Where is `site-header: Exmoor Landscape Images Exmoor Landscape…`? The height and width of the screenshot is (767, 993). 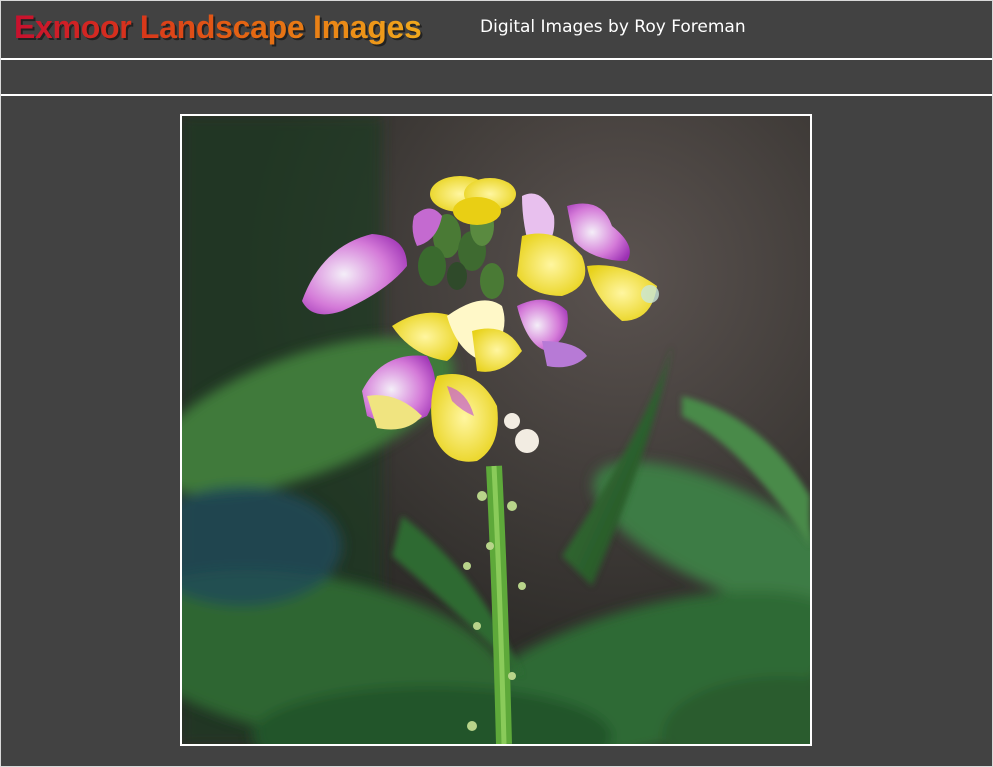
site-header: Exmoor Landscape Images Exmoor Landscape… is located at coordinates (496, 29).